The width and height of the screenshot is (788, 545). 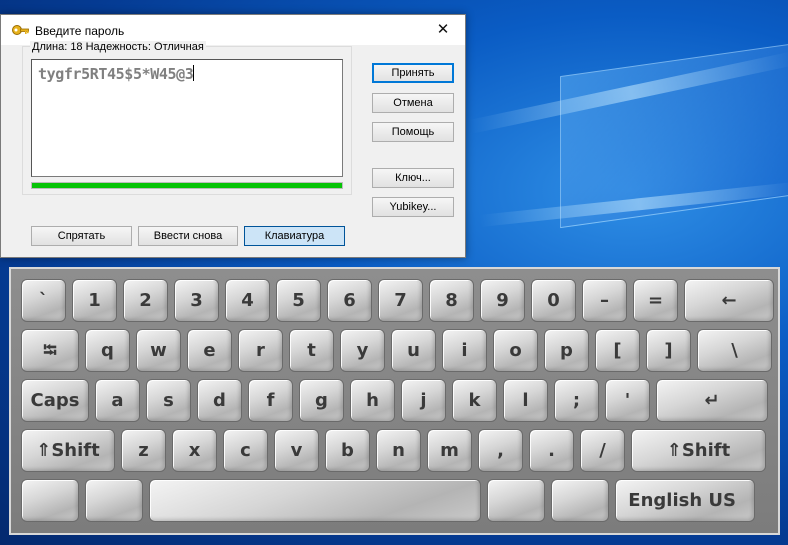 I want to click on key-right-bracket: ], so click(x=668, y=350).